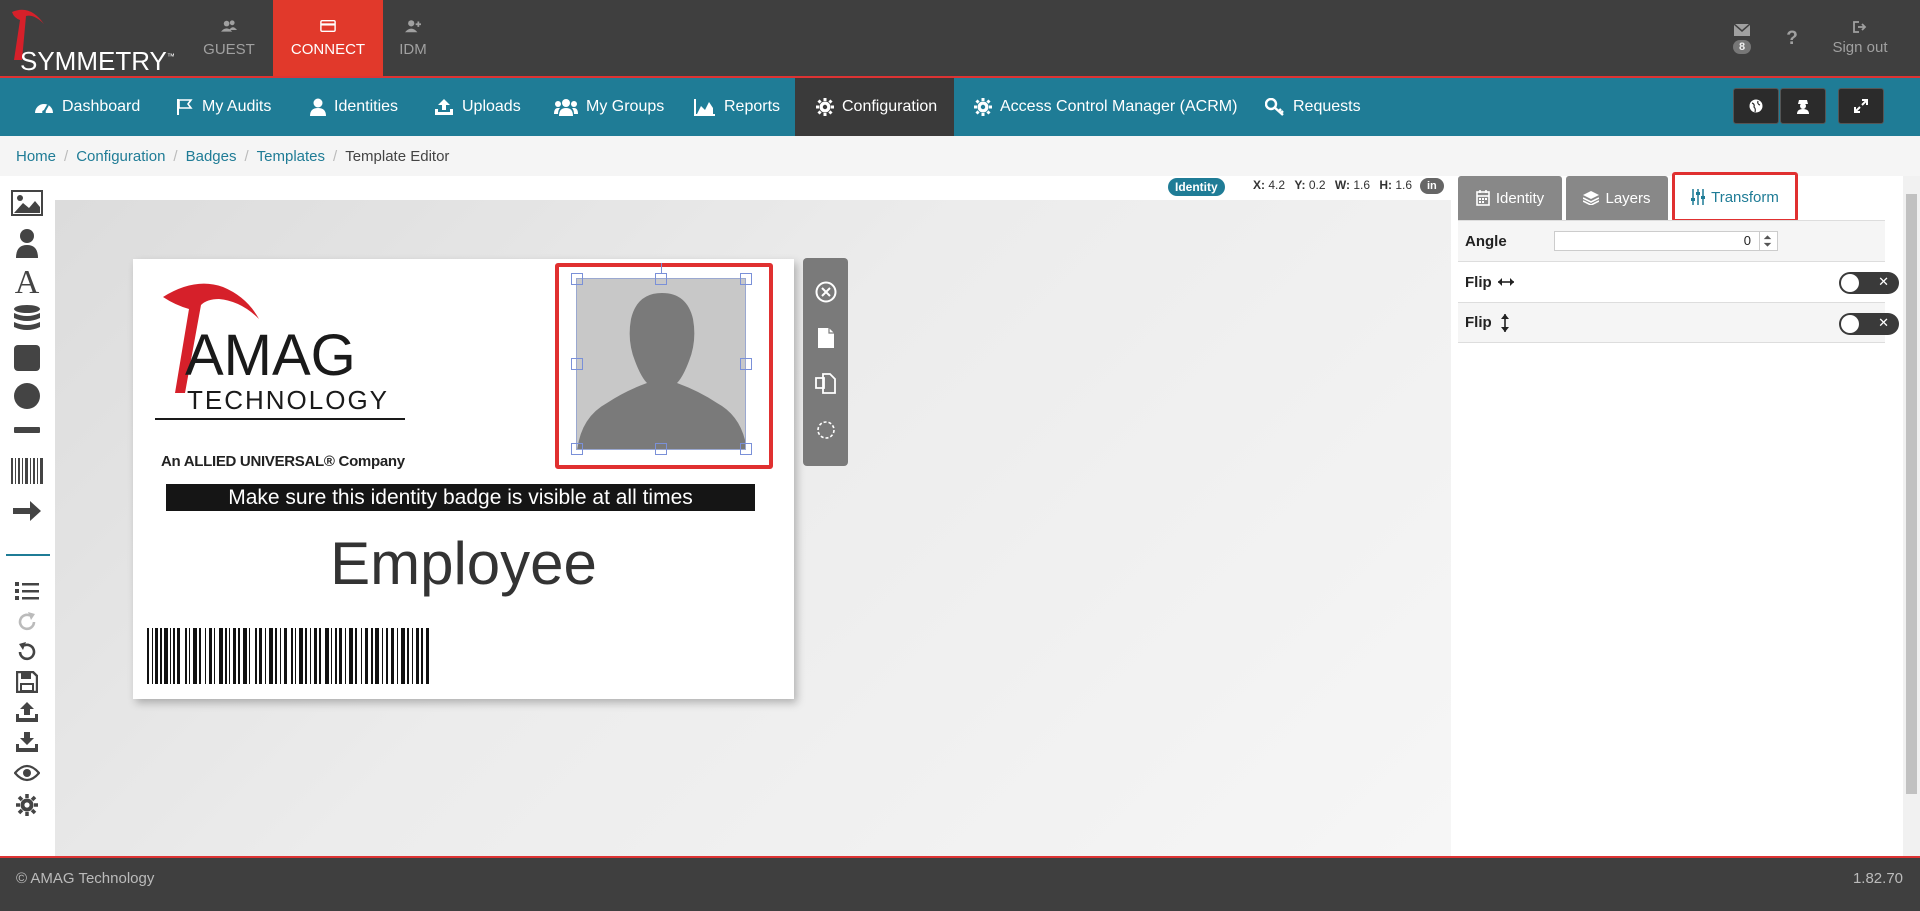 The image size is (1920, 911). I want to click on fullscreen-button, so click(1861, 106).